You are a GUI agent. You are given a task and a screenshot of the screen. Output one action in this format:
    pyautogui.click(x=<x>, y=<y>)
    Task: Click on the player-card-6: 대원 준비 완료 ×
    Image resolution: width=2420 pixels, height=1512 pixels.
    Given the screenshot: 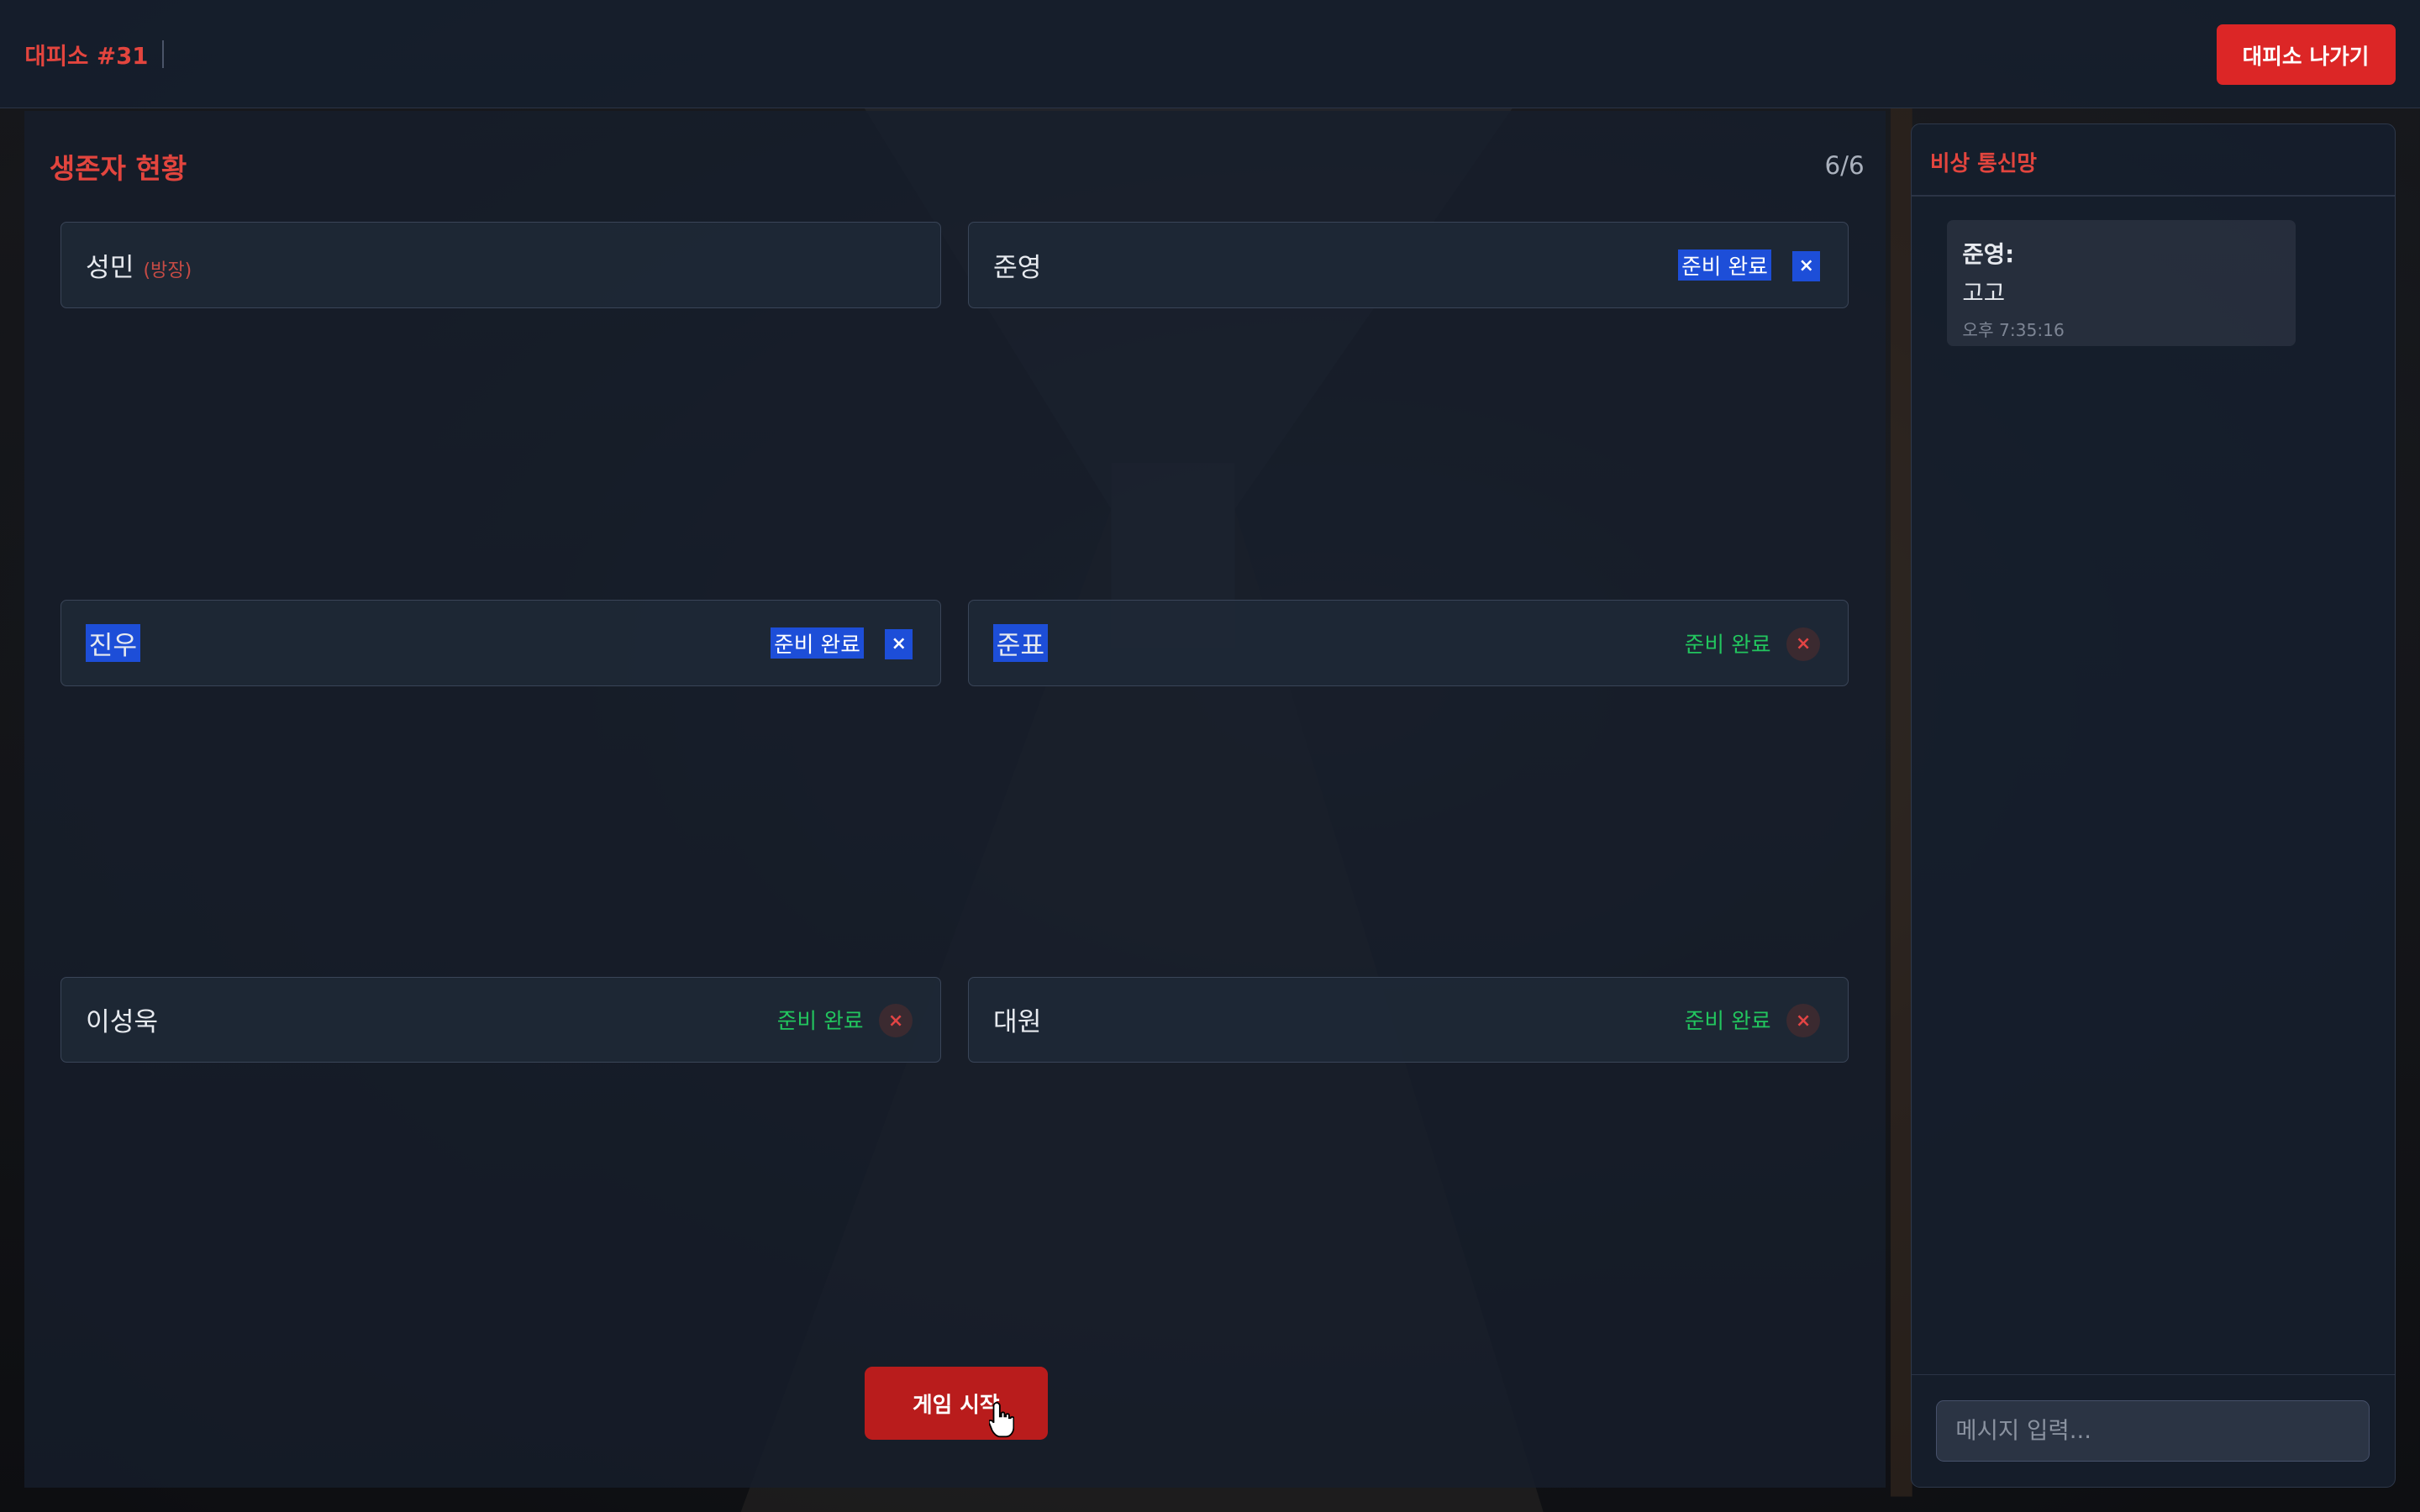 What is the action you would take?
    pyautogui.click(x=1408, y=1019)
    